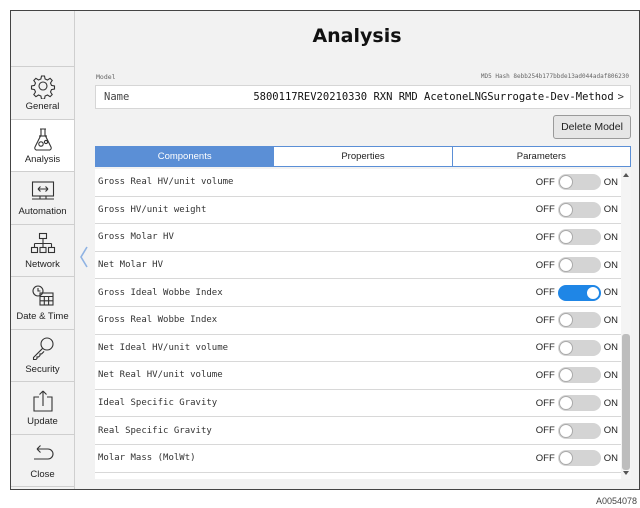 The width and height of the screenshot is (640, 508). I want to click on sidebar-item-update: Update, so click(42, 408).